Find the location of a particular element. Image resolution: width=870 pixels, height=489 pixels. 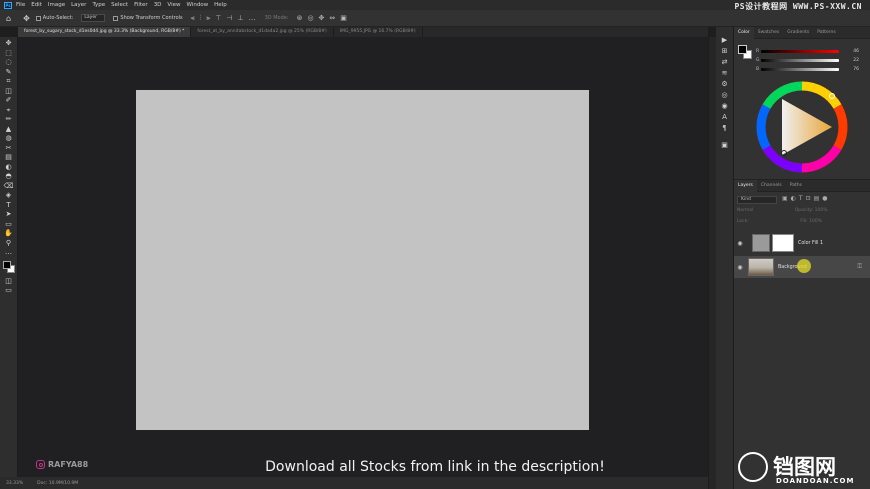

tab-layers: Layers is located at coordinates (745, 185).